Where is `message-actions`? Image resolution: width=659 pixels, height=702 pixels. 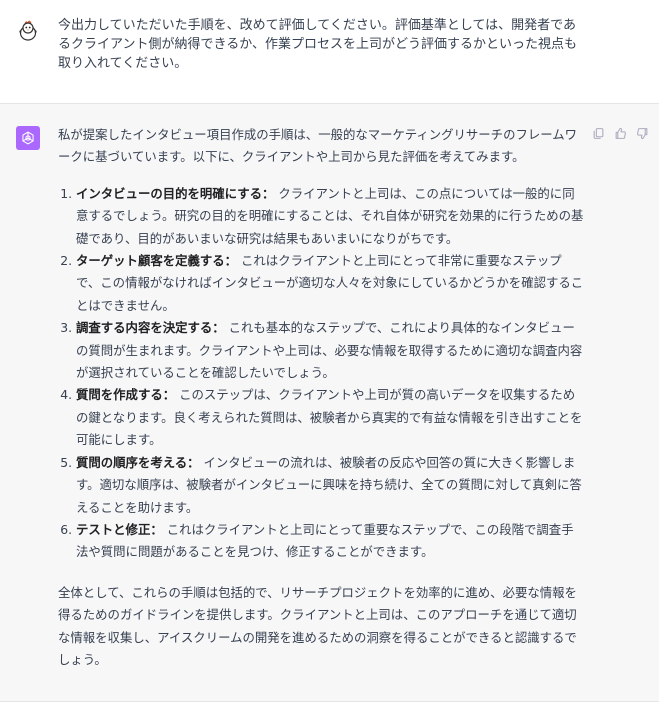 message-actions is located at coordinates (620, 133).